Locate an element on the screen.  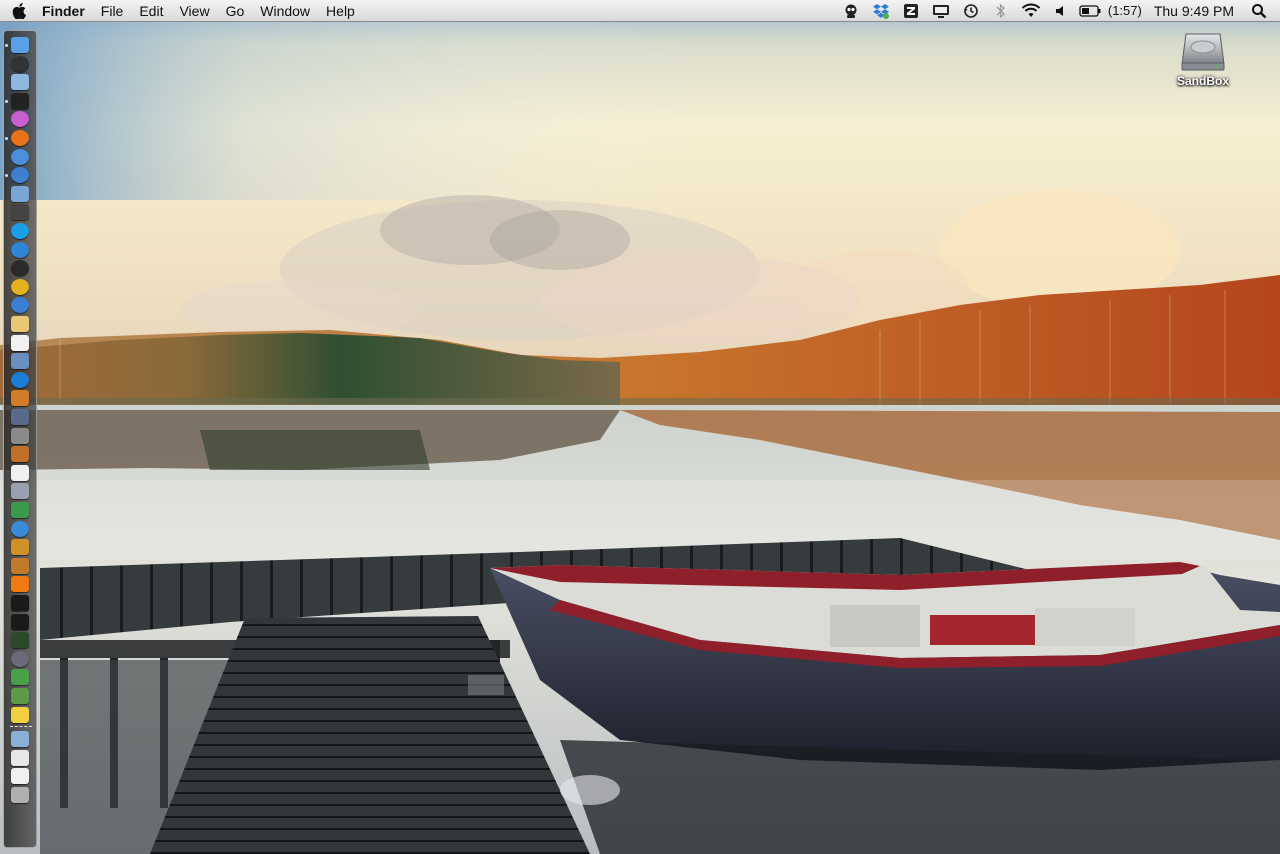
dock-safari-icon is located at coordinates (20, 156).